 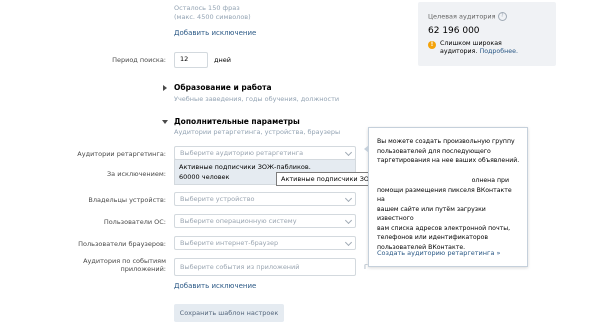 What do you see at coordinates (438, 253) in the screenshot?
I see `create-retargeting-link: Создать аудиторию ретаргетинга »` at bounding box center [438, 253].